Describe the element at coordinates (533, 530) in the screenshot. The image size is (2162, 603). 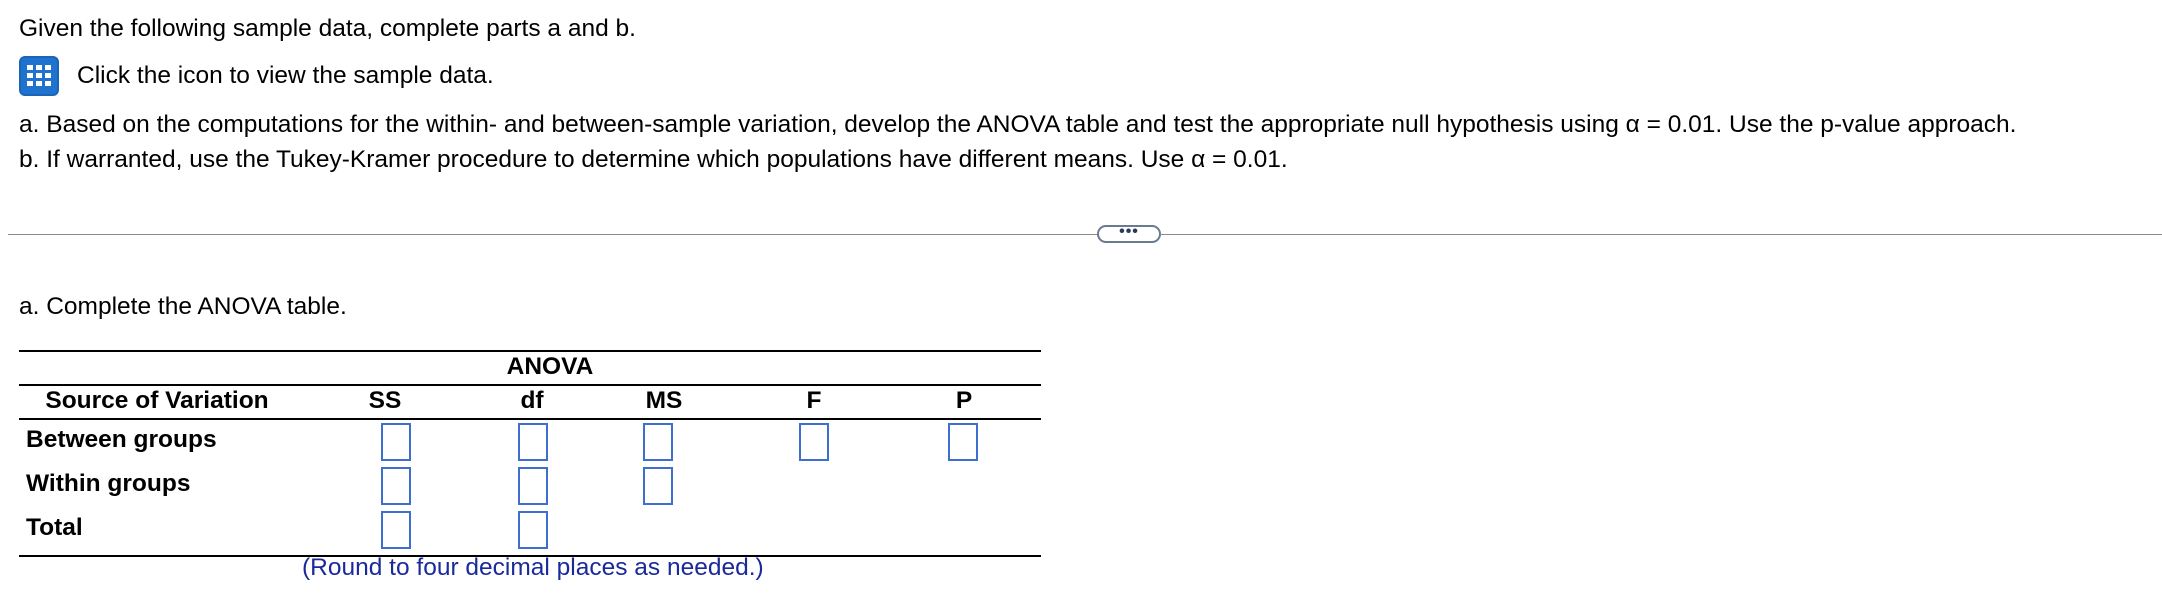
I see `total-df-input` at that location.